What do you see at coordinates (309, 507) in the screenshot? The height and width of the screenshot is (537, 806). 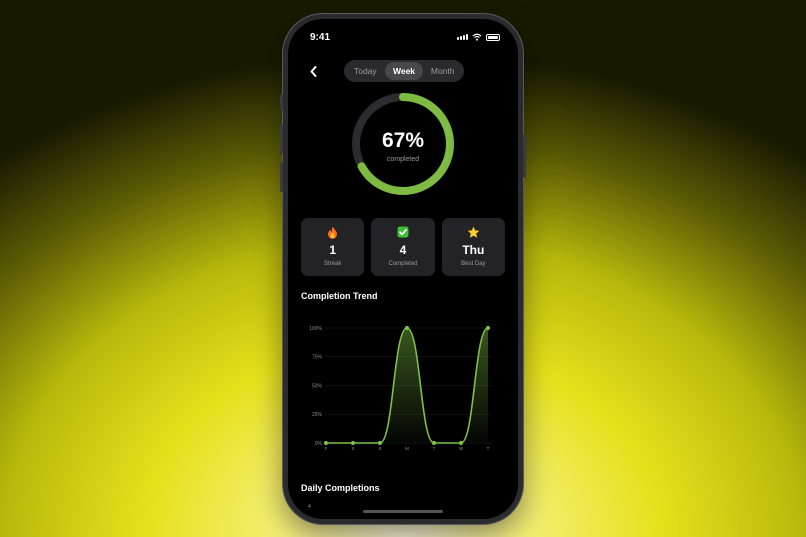 I see `daily-y-tick: 4` at bounding box center [309, 507].